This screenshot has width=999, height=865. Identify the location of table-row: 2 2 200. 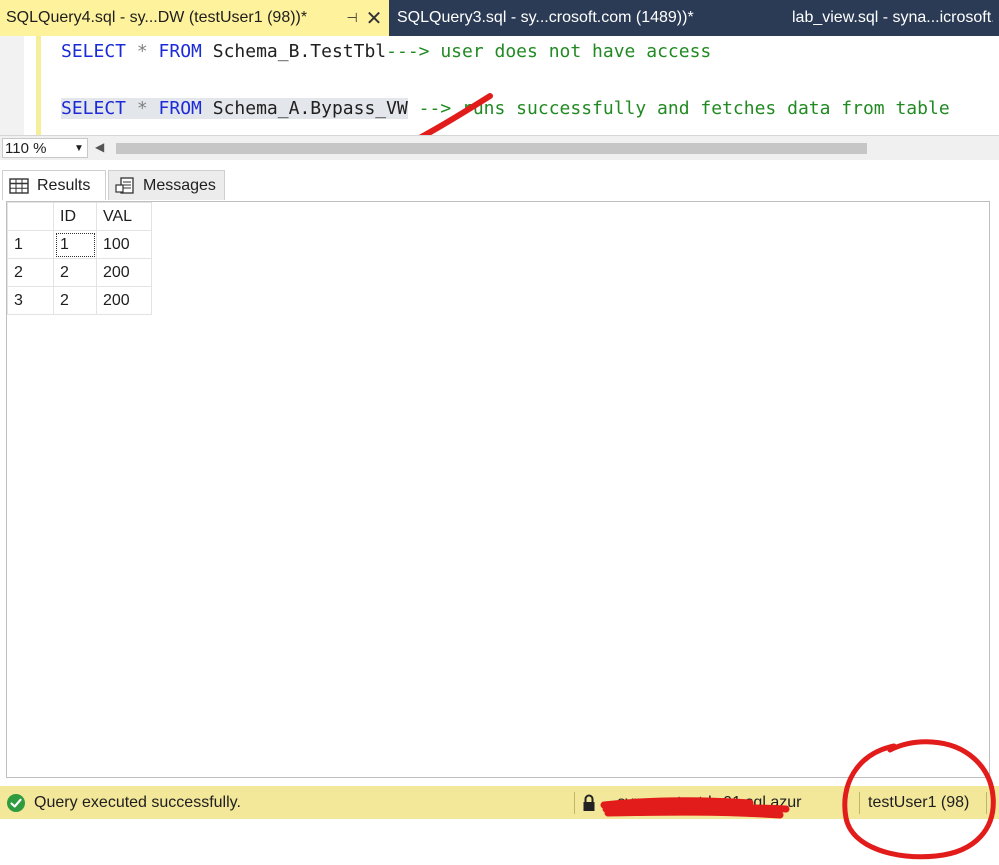
(79, 272).